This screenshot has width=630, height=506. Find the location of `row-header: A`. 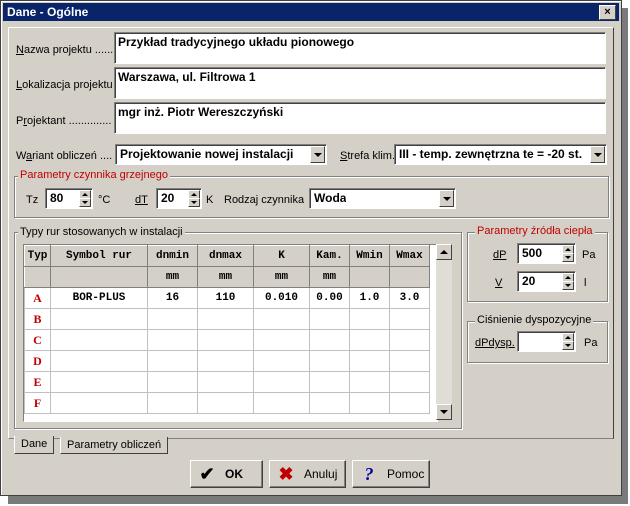

row-header: A is located at coordinates (37, 298).